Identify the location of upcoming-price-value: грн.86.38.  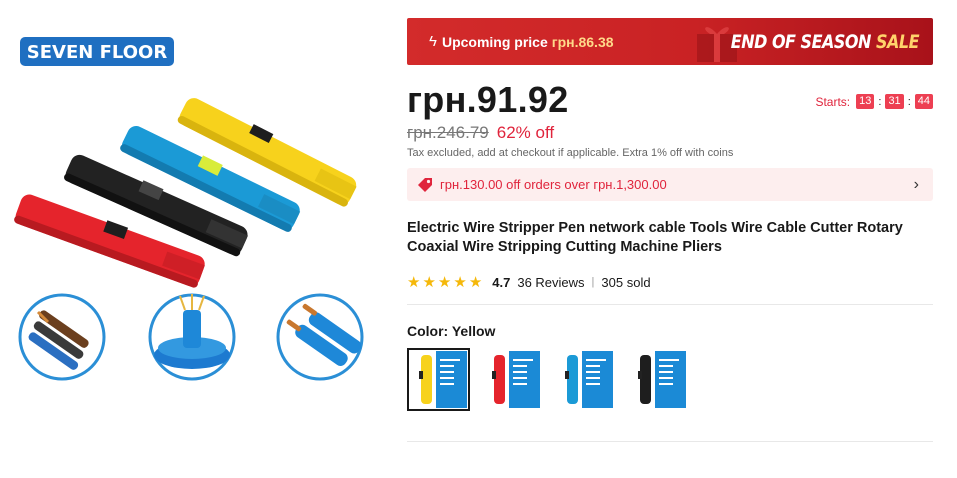
(582, 41).